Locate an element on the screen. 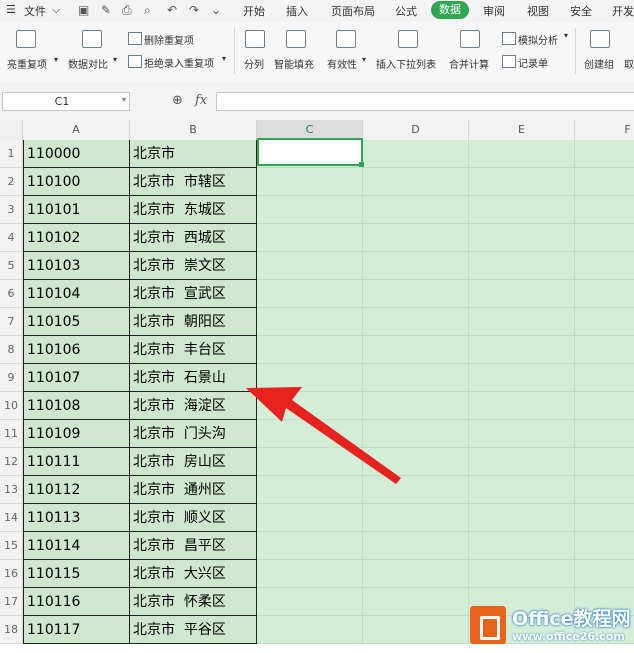  annotation-arrow is located at coordinates (323, 435).